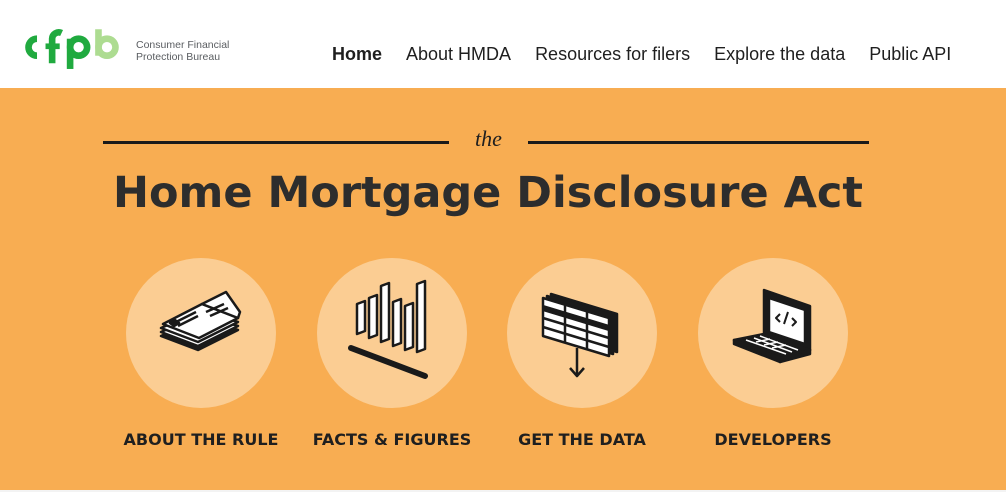  What do you see at coordinates (458, 54) in the screenshot?
I see `nav-about-hmda: About HMDA` at bounding box center [458, 54].